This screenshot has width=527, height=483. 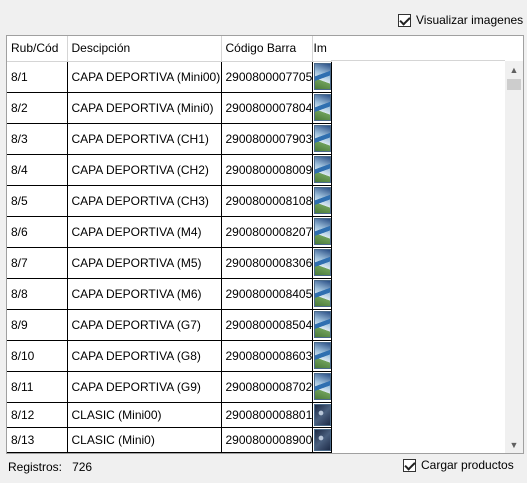 I want to click on table-row: 8/7 CAPA DEPORTIVA (M5) 2900800008306, so click(x=169, y=263).